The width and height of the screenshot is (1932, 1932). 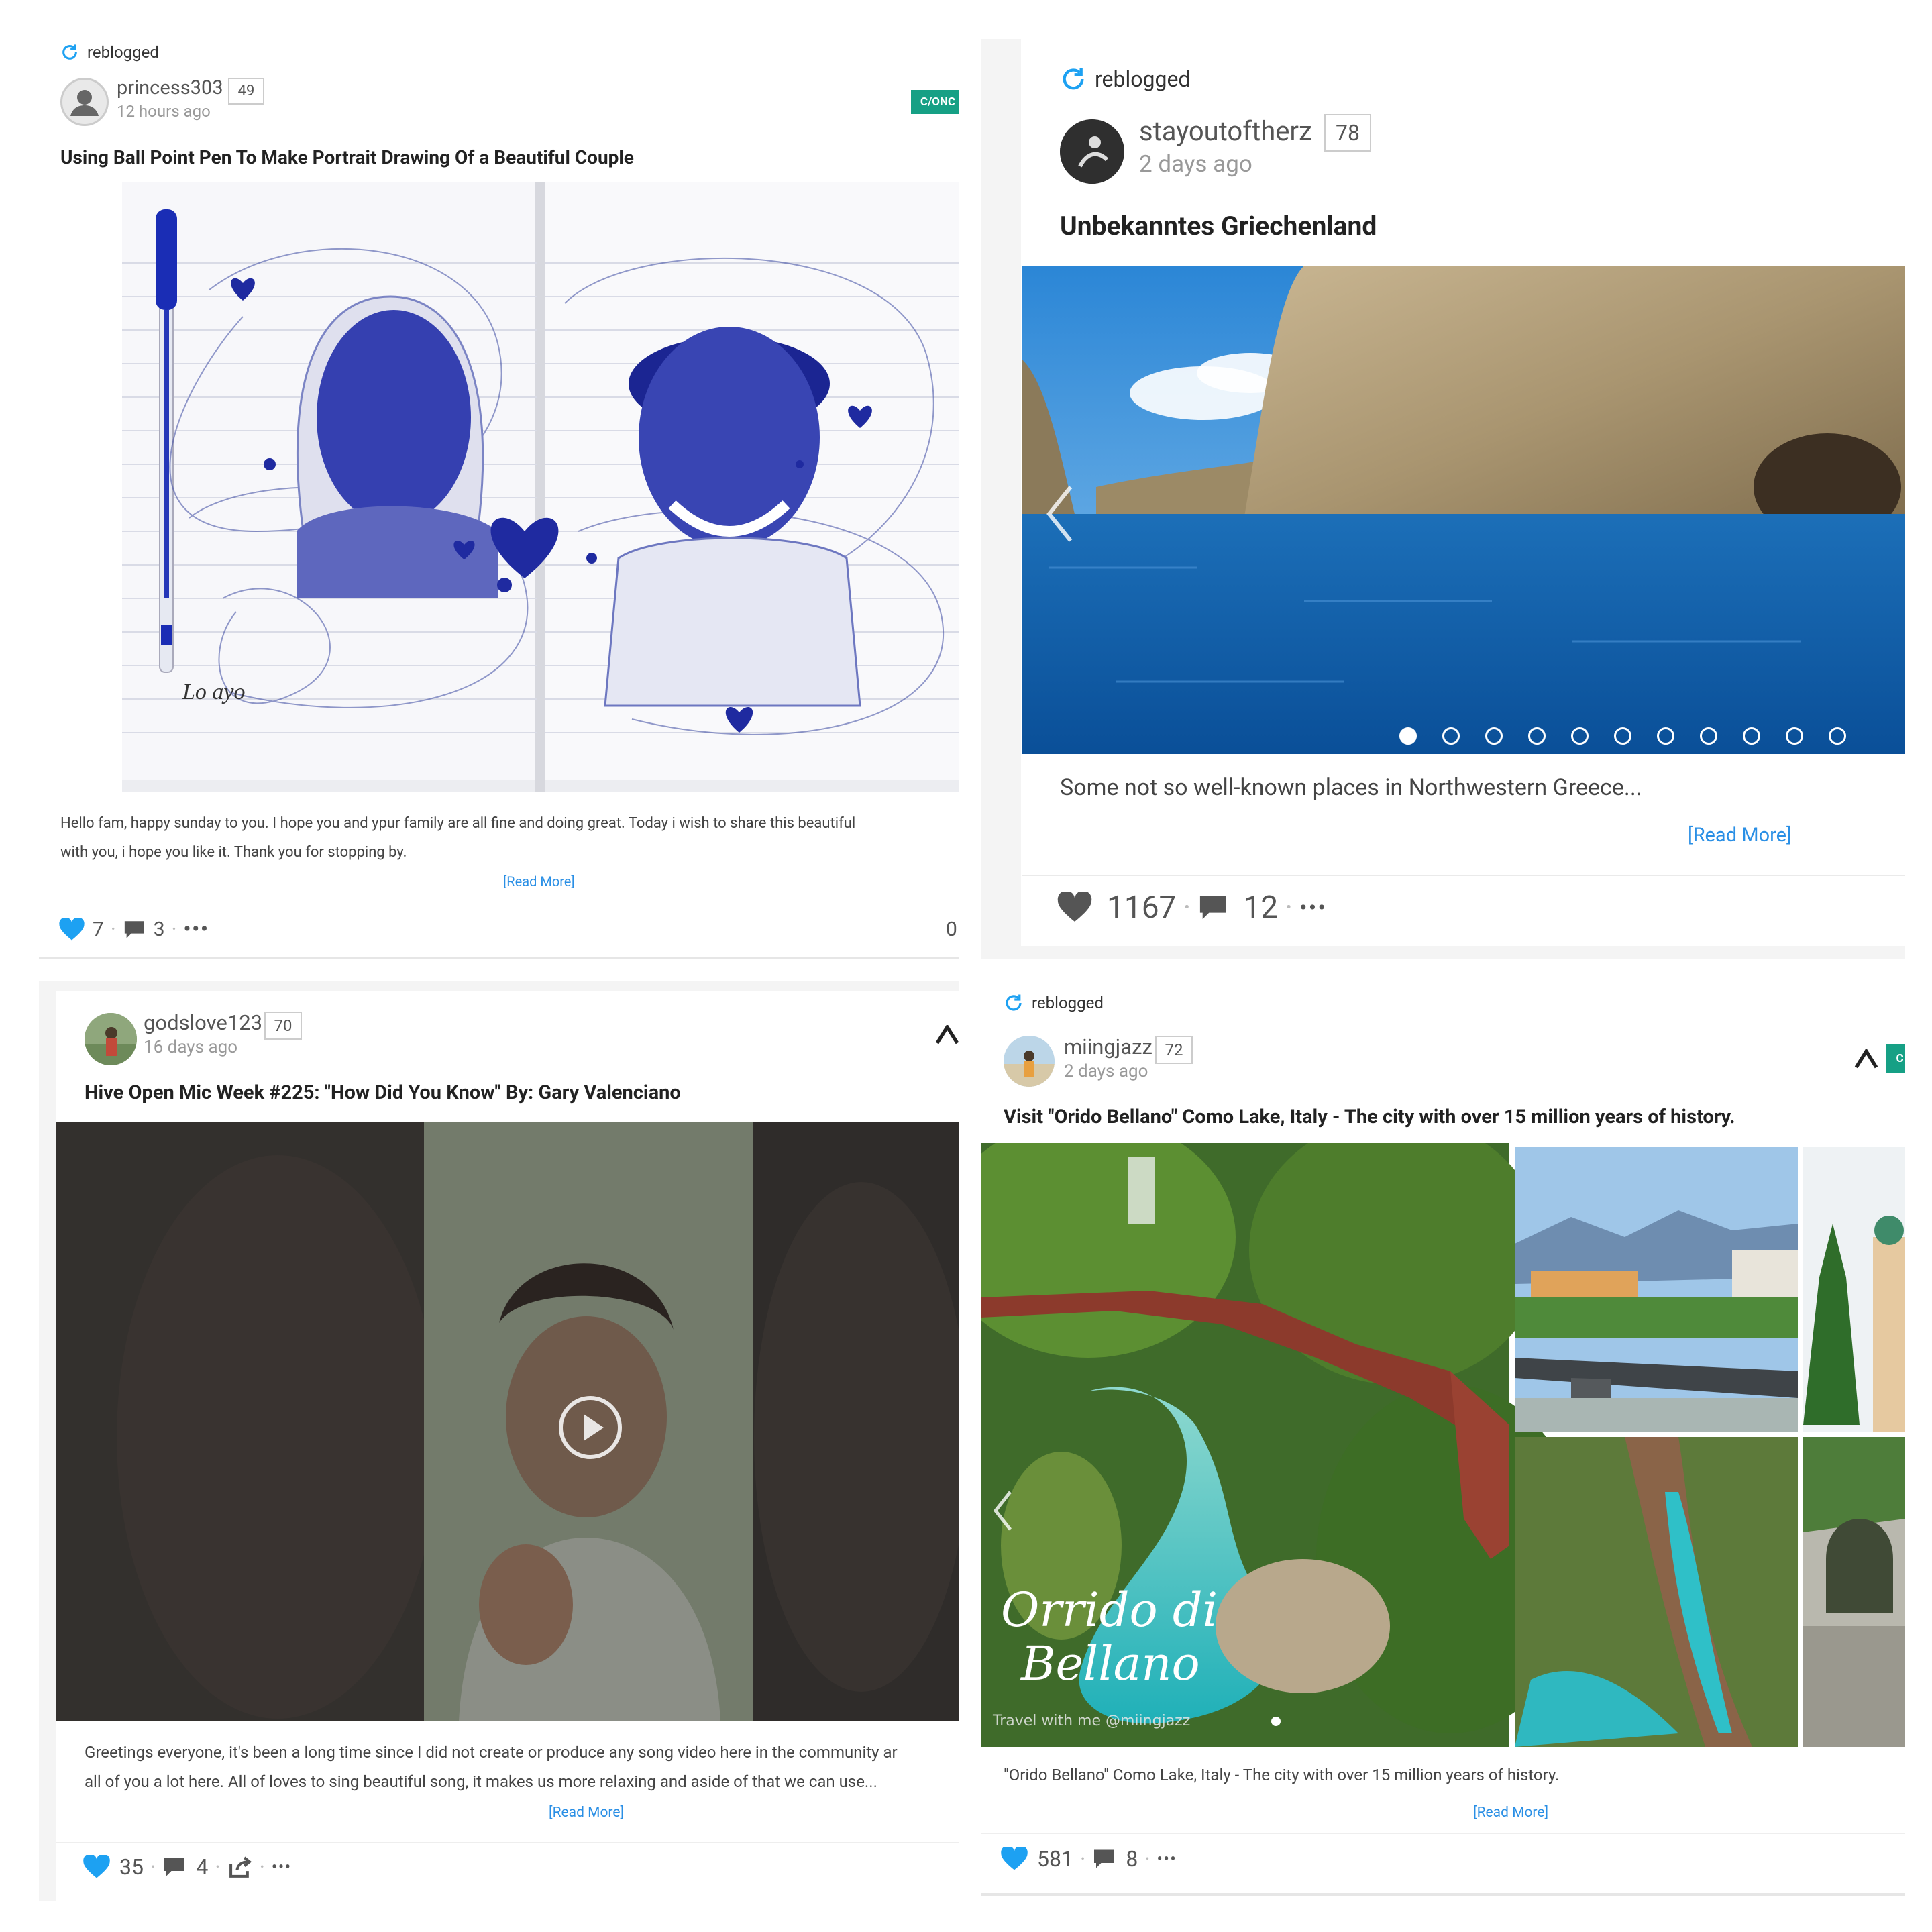 I want to click on share-icon, so click(x=240, y=1867).